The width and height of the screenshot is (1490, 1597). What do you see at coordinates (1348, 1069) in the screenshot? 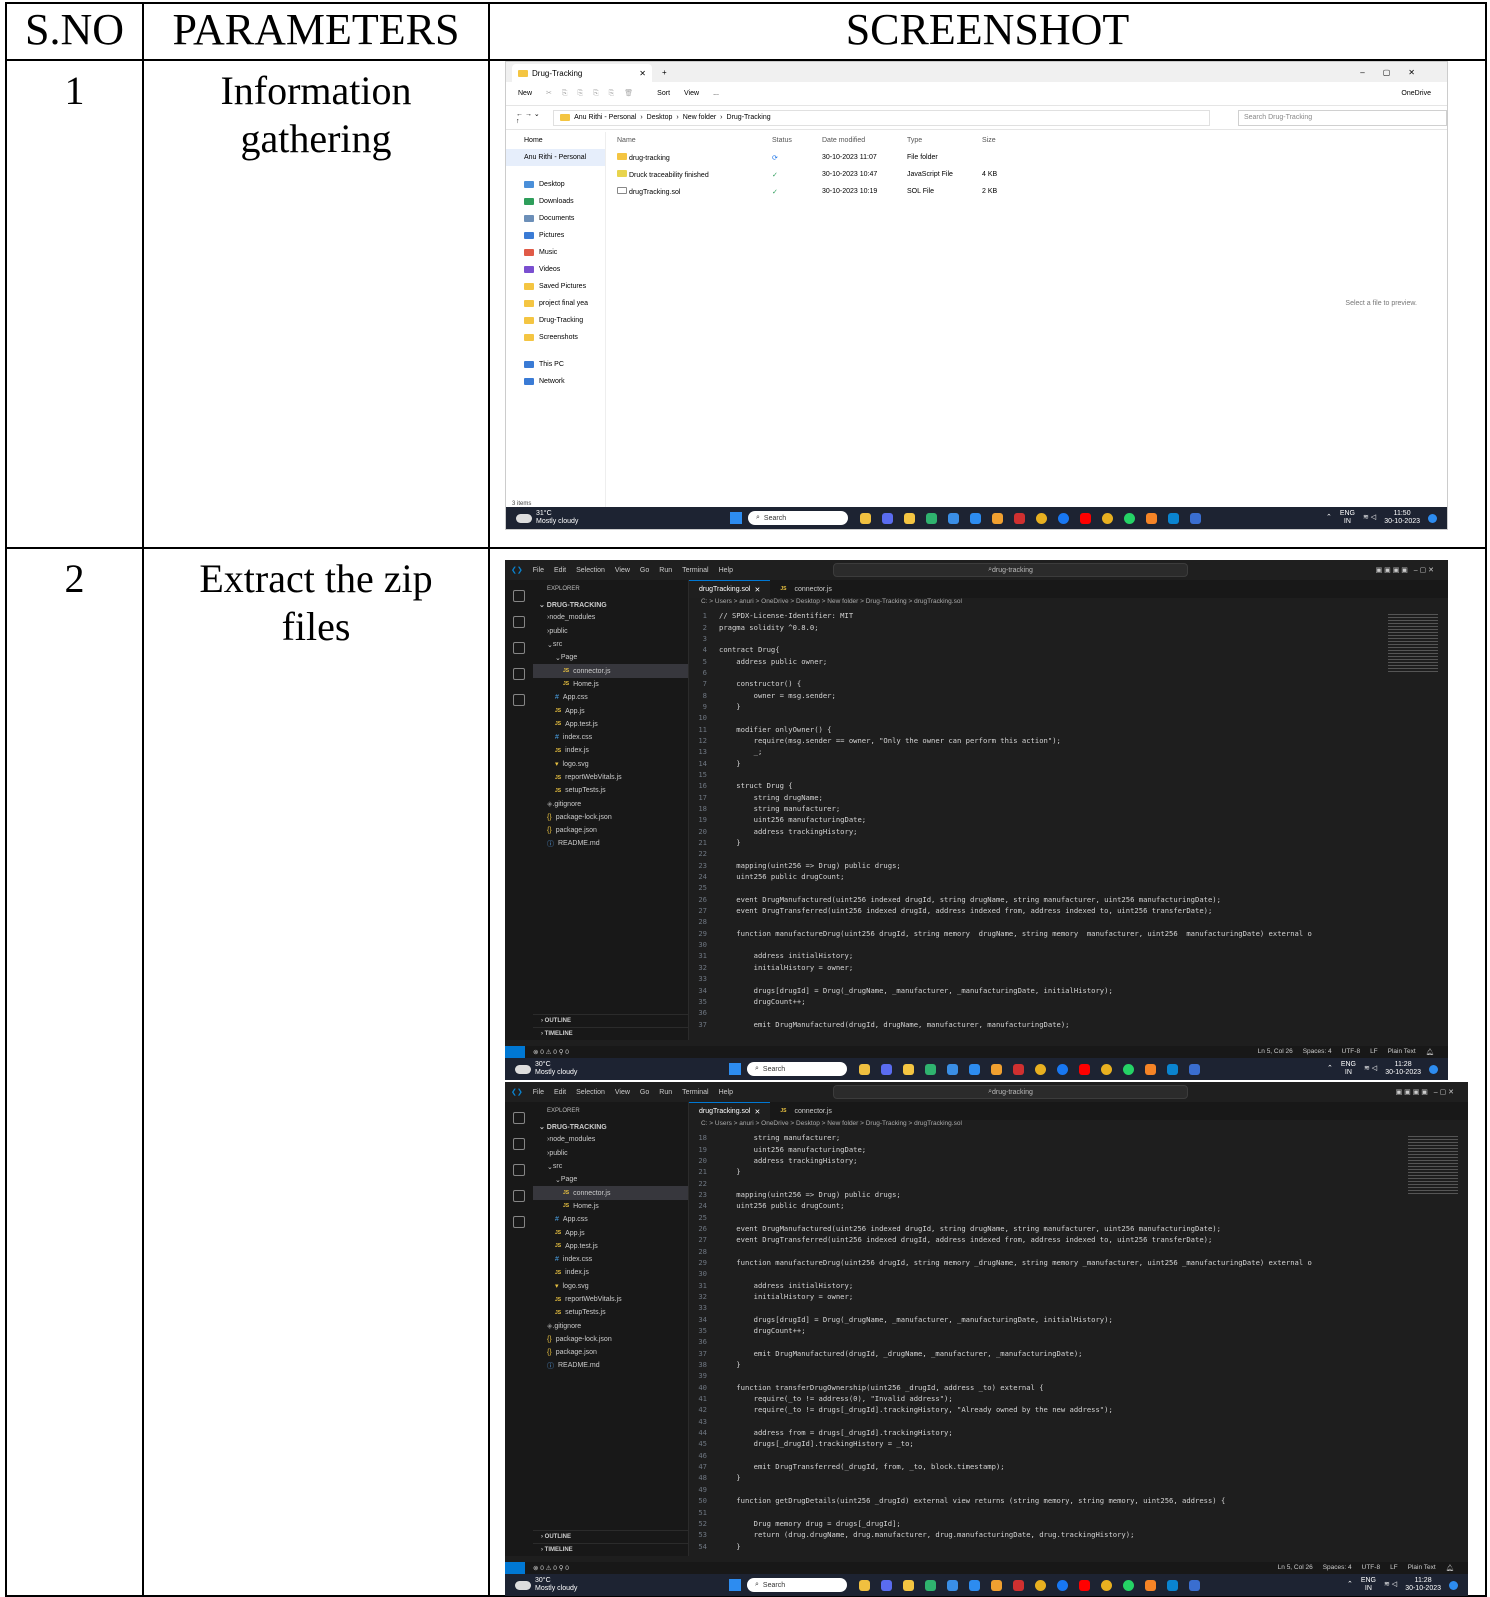
I see `language-indicator: ENG IN` at bounding box center [1348, 1069].